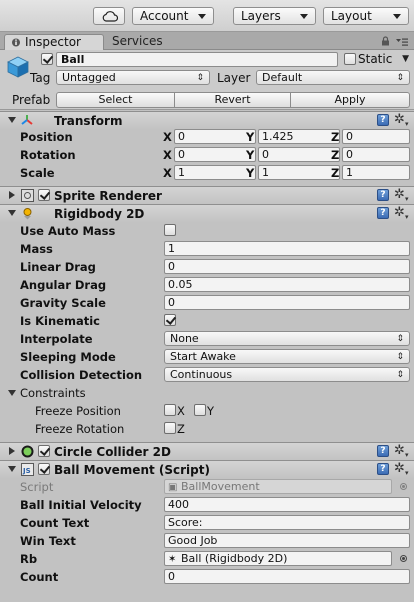 This screenshot has width=414, height=602. Describe the element at coordinates (250, 173) in the screenshot. I see `scale-y-label: Y` at that location.